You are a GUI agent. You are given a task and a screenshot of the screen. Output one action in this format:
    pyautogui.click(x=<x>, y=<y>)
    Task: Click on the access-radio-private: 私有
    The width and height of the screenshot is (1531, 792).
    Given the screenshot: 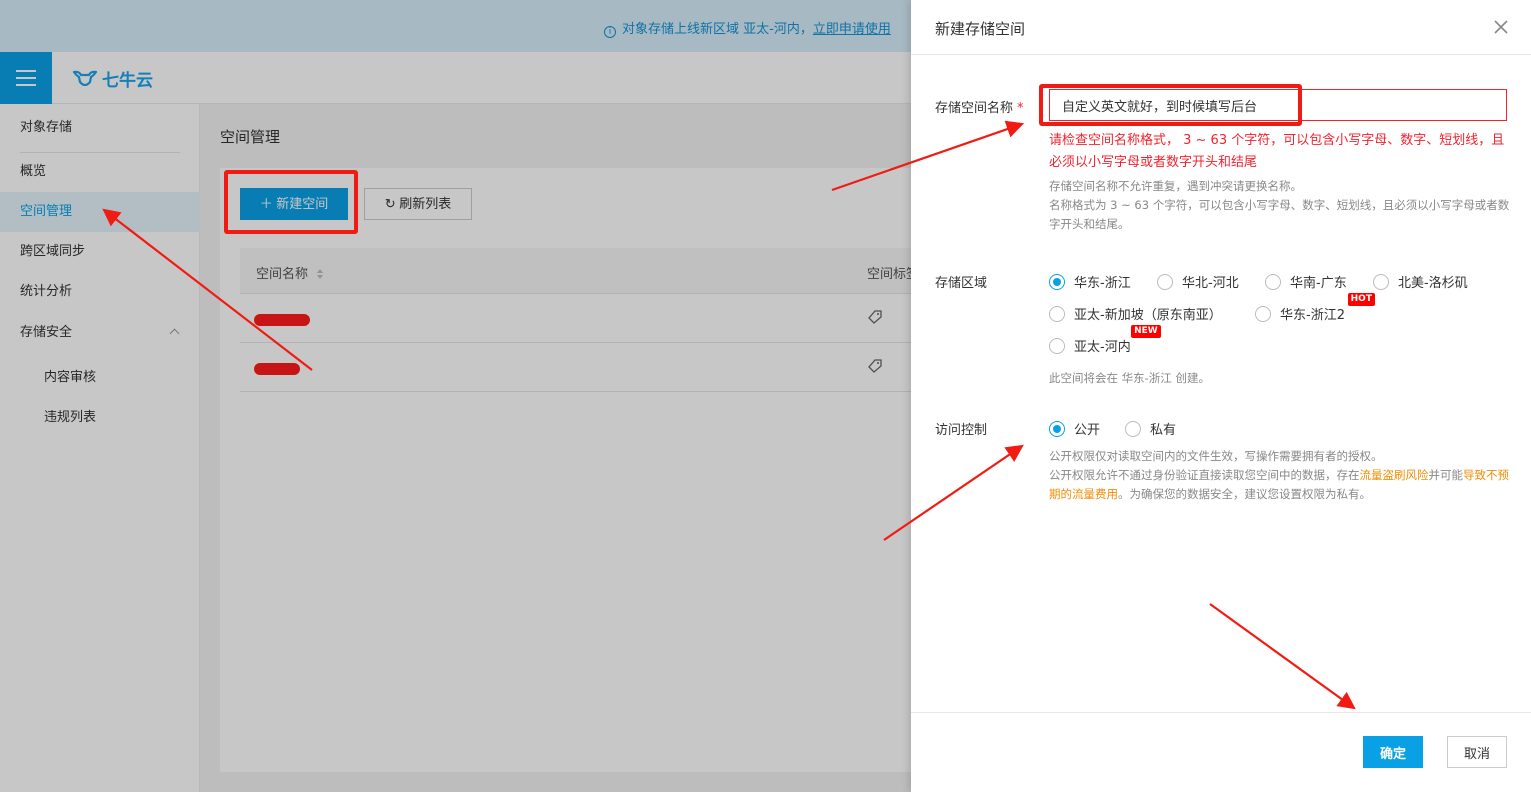 What is the action you would take?
    pyautogui.click(x=1150, y=428)
    